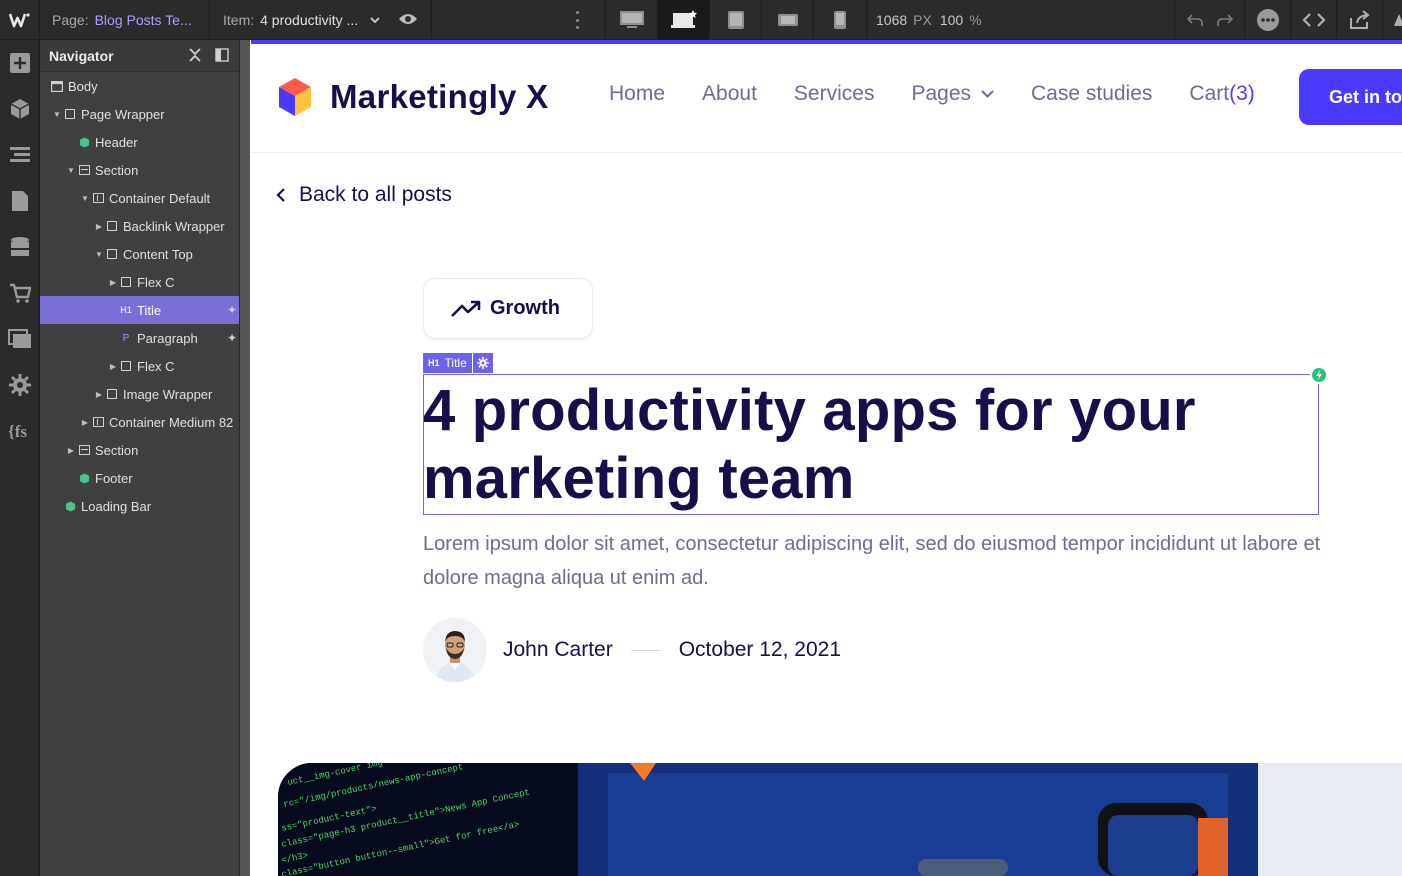 This screenshot has height=876, width=1402. I want to click on back-to-posts-link: Back to all posts, so click(364, 195).